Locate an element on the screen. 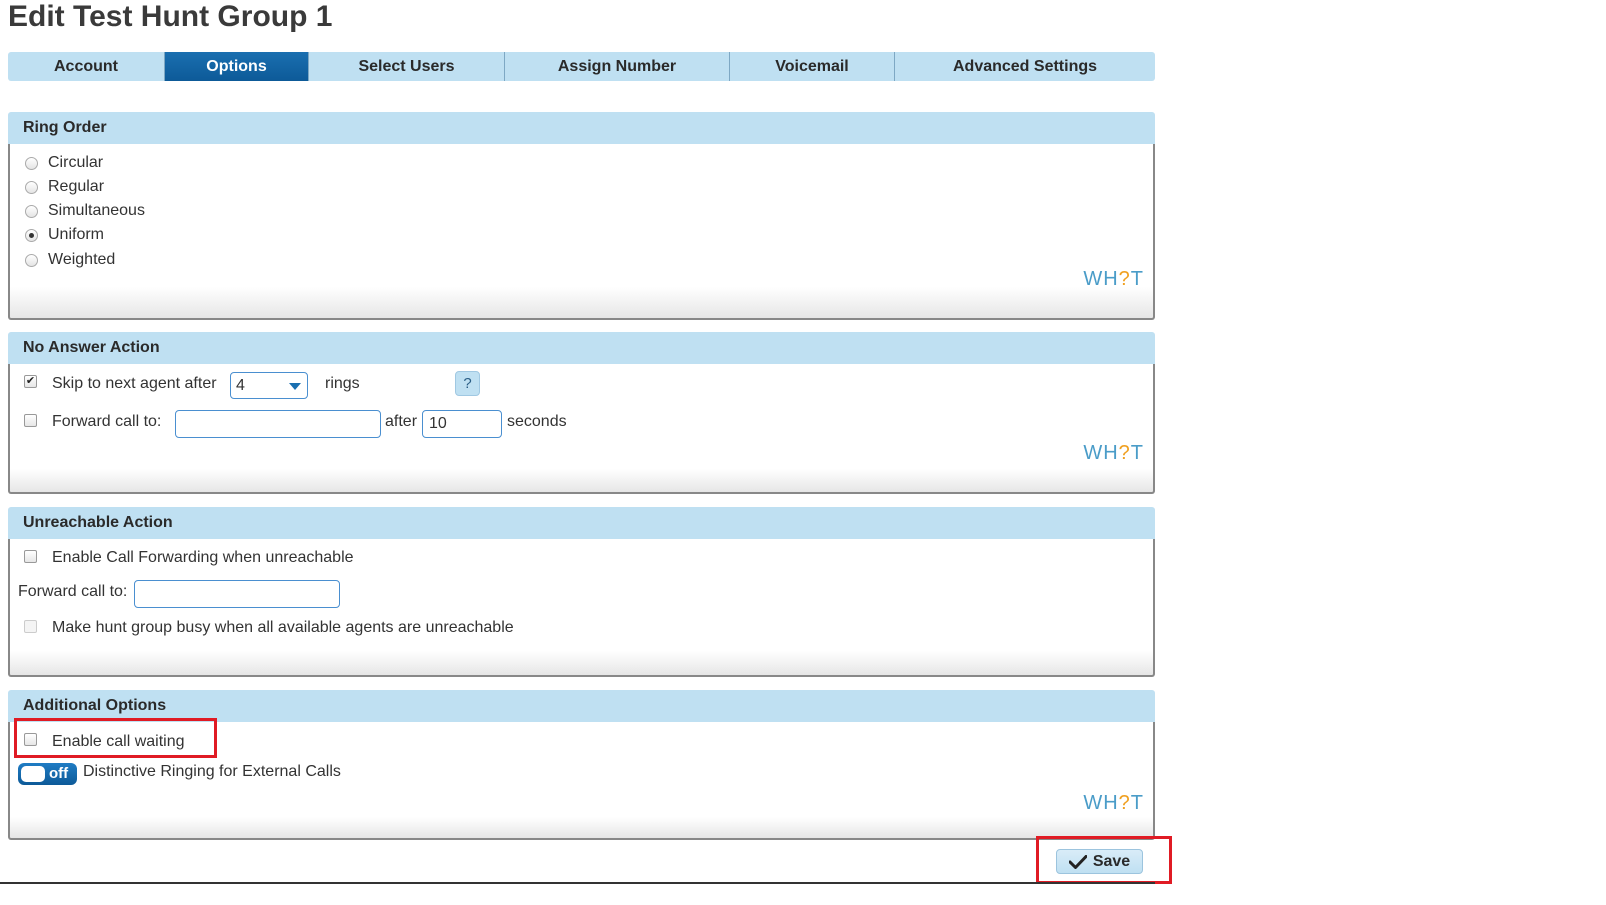  ring-option-simultaneous: Simultaneous is located at coordinates (85, 211).